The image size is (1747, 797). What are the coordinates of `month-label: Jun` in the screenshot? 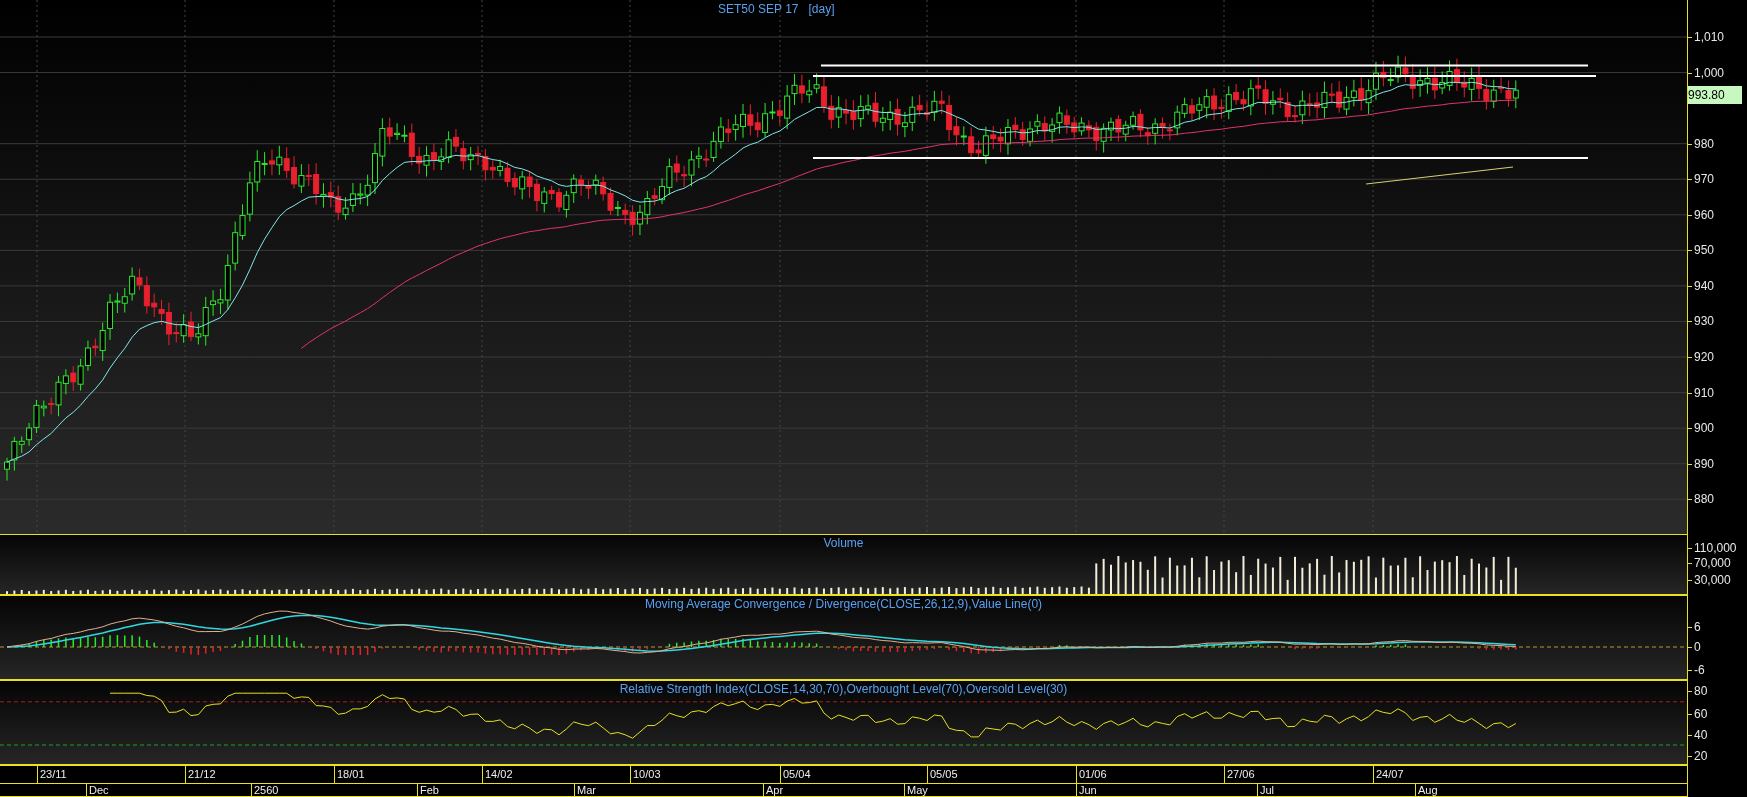 It's located at (1086, 790).